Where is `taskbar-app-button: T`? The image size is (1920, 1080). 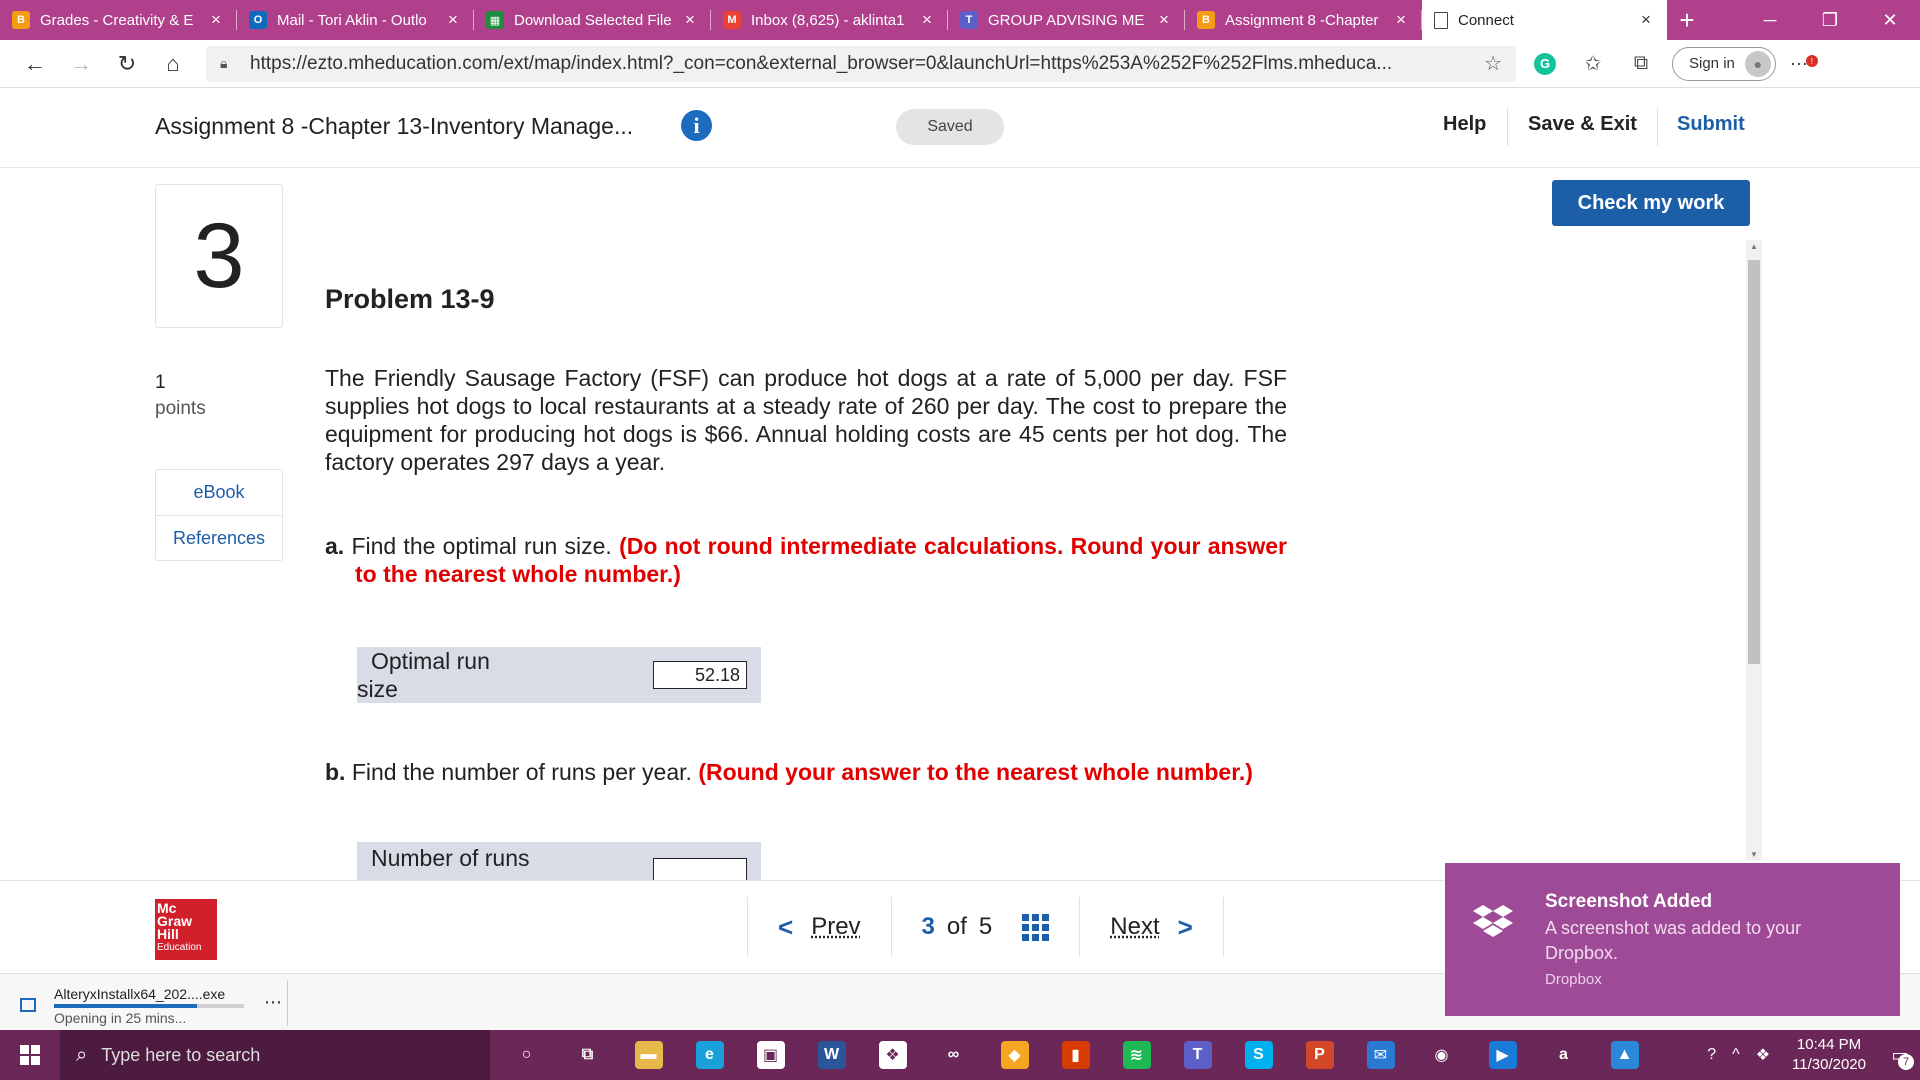
taskbar-app-button: T is located at coordinates (1197, 1055).